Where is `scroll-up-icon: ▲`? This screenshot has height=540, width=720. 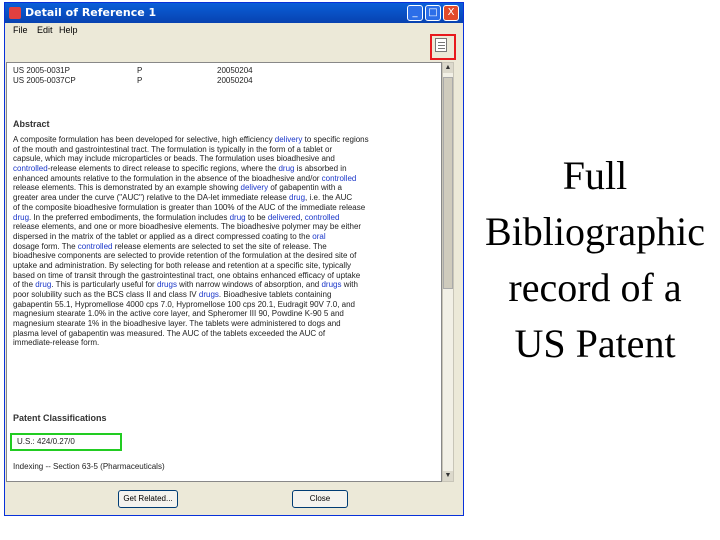 scroll-up-icon: ▲ is located at coordinates (448, 68).